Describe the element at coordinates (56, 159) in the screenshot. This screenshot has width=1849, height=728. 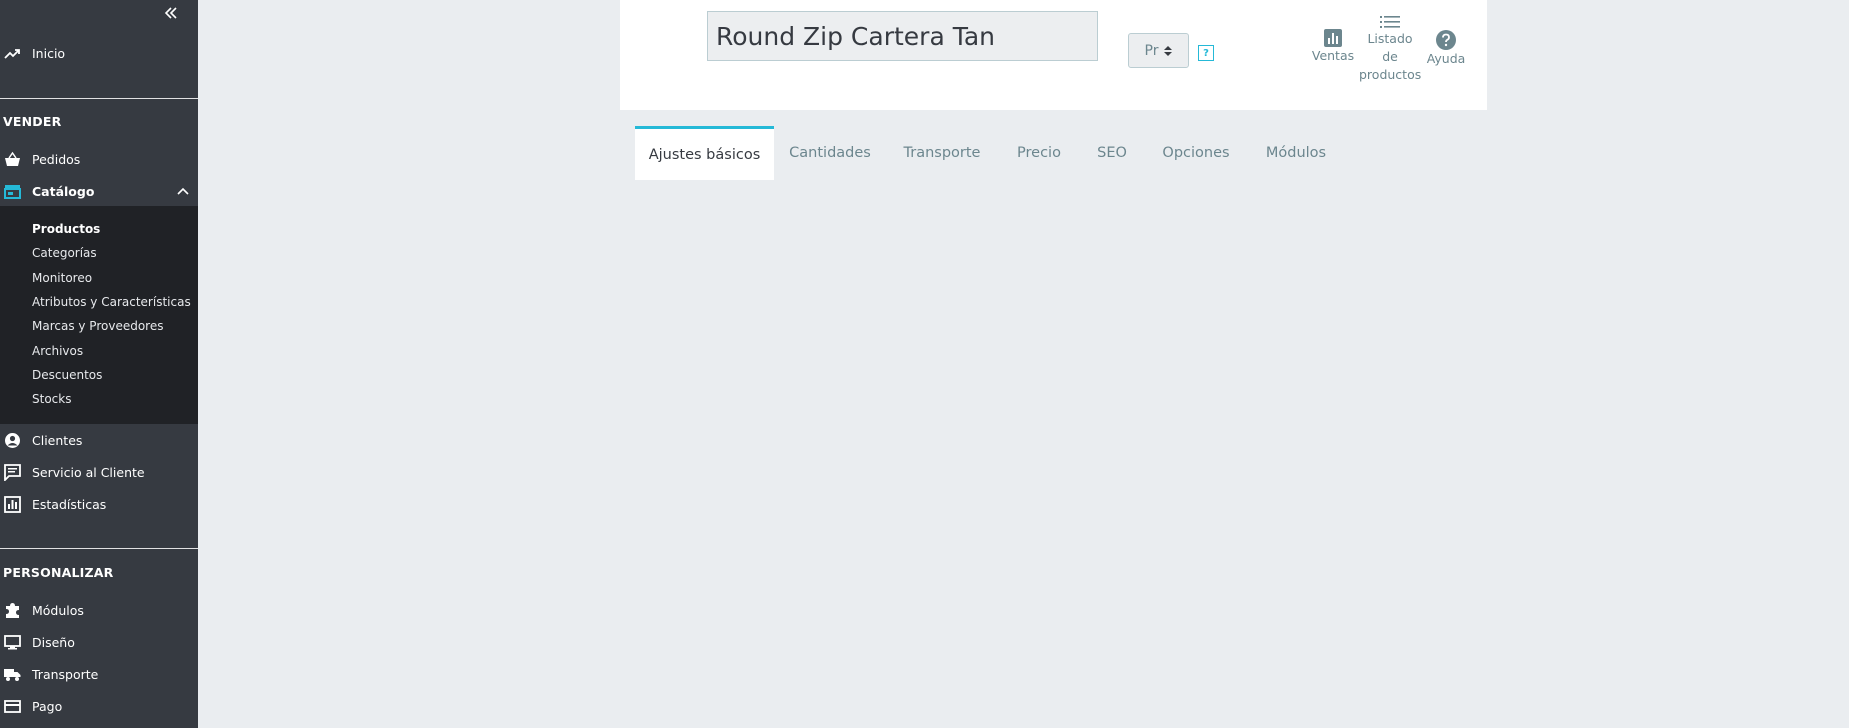
I see `nav-item-label: Pedidos` at that location.